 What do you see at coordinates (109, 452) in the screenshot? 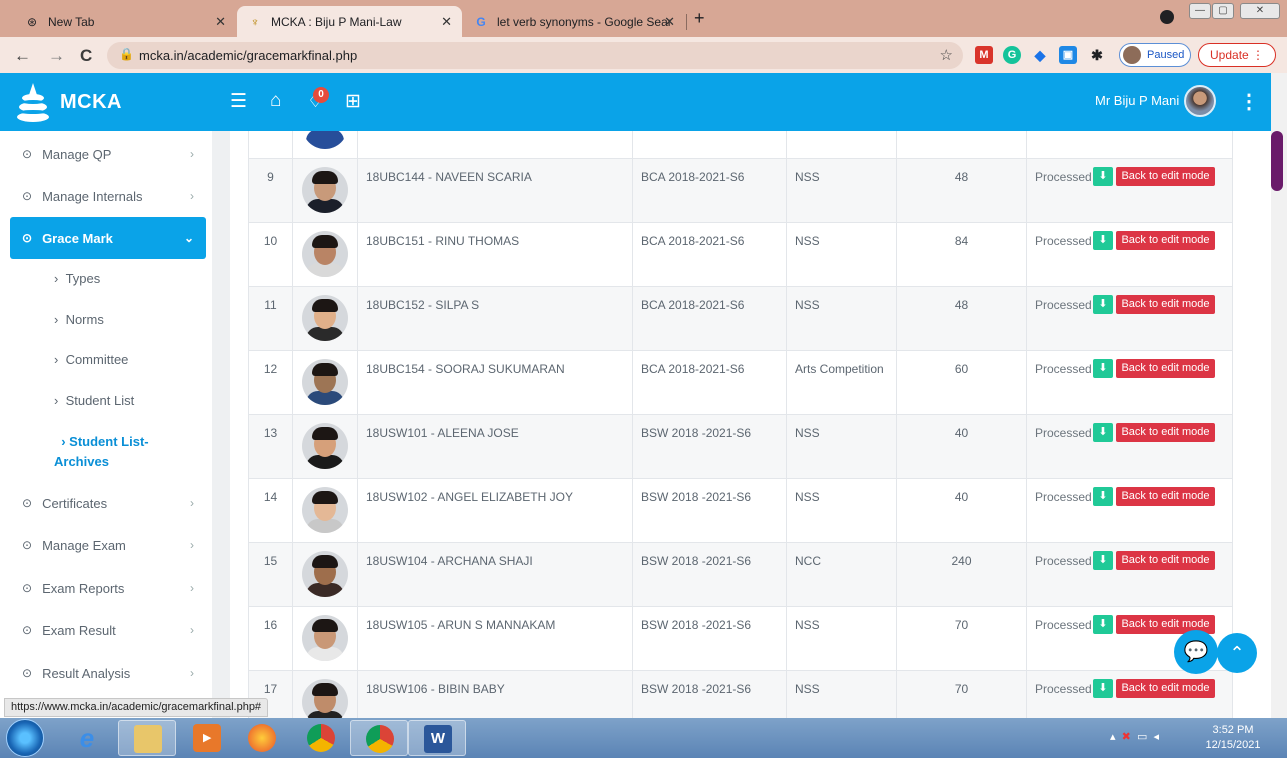
I see `subitem-student-list-archives: › Student List- Archives` at bounding box center [109, 452].